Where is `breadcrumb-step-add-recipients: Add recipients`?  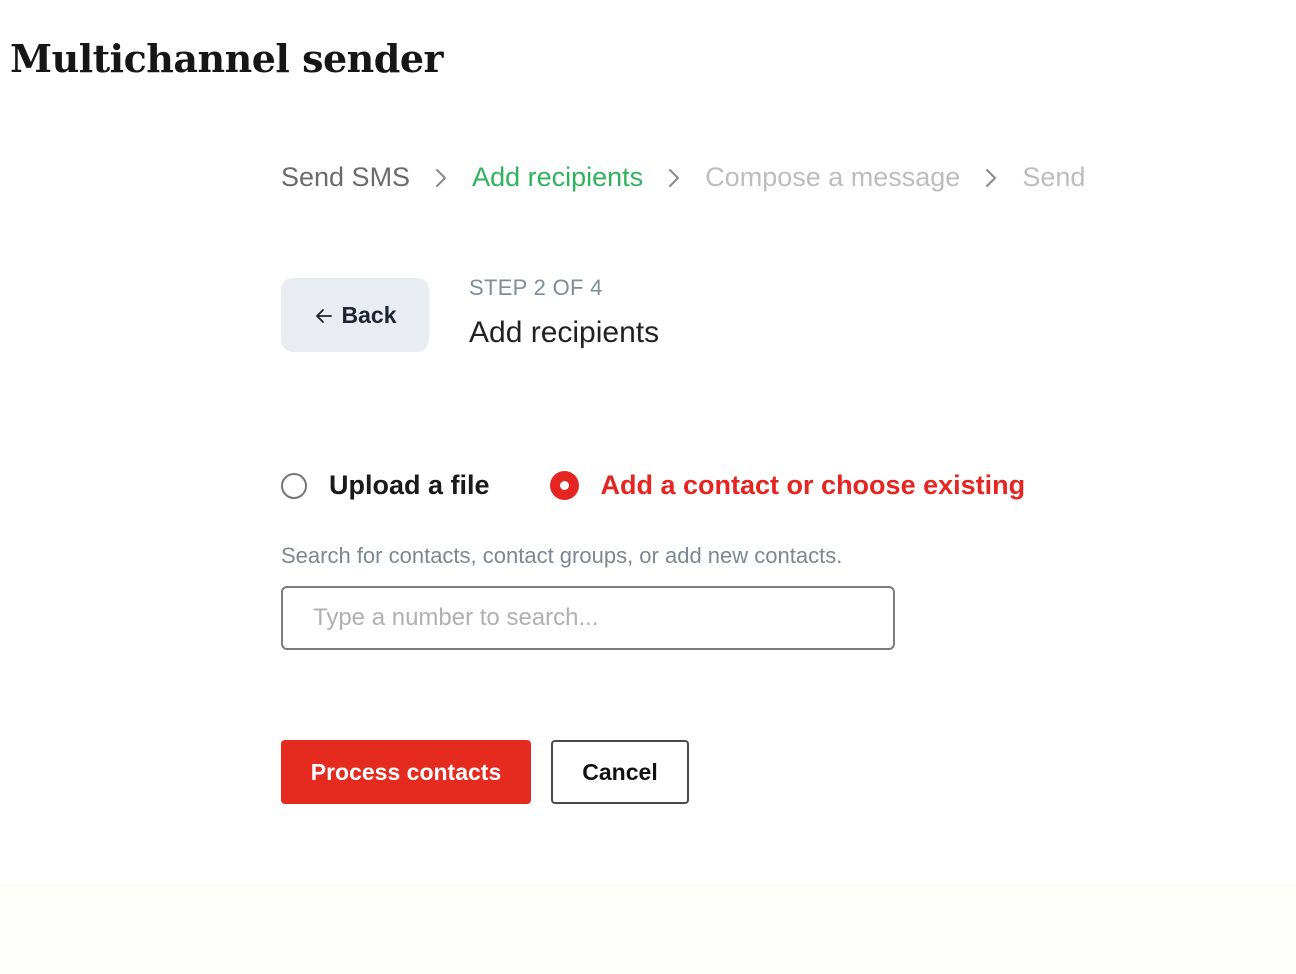 breadcrumb-step-add-recipients: Add recipients is located at coordinates (557, 177).